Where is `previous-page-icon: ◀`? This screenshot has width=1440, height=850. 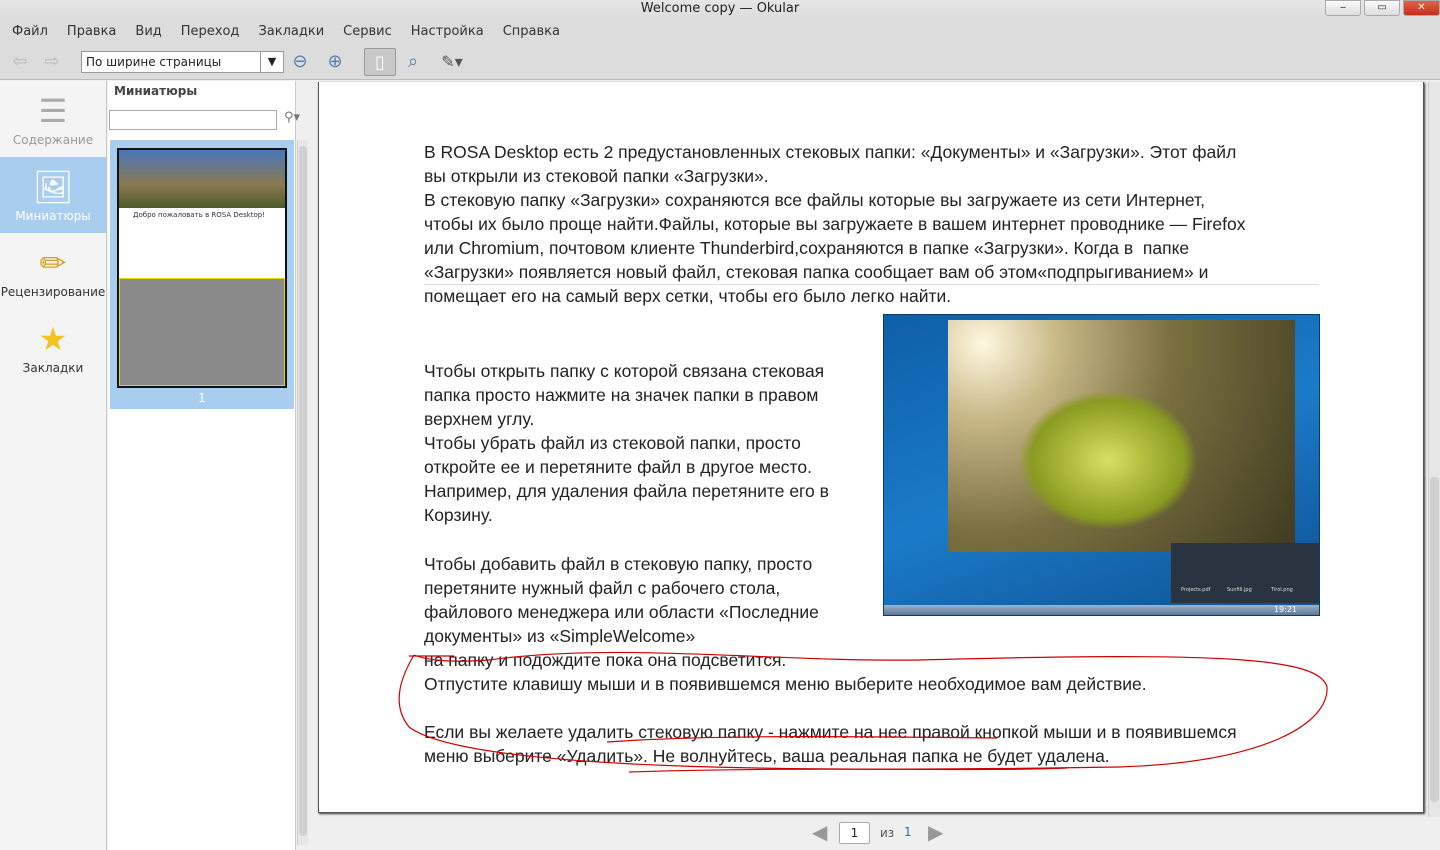 previous-page-icon: ◀ is located at coordinates (819, 832).